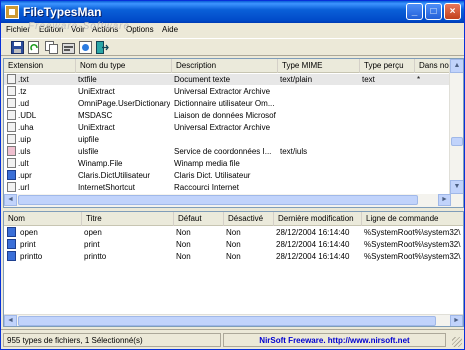 The height and width of the screenshot is (350, 465). What do you see at coordinates (40, 66) in the screenshot?
I see `col-extension: Extension` at bounding box center [40, 66].